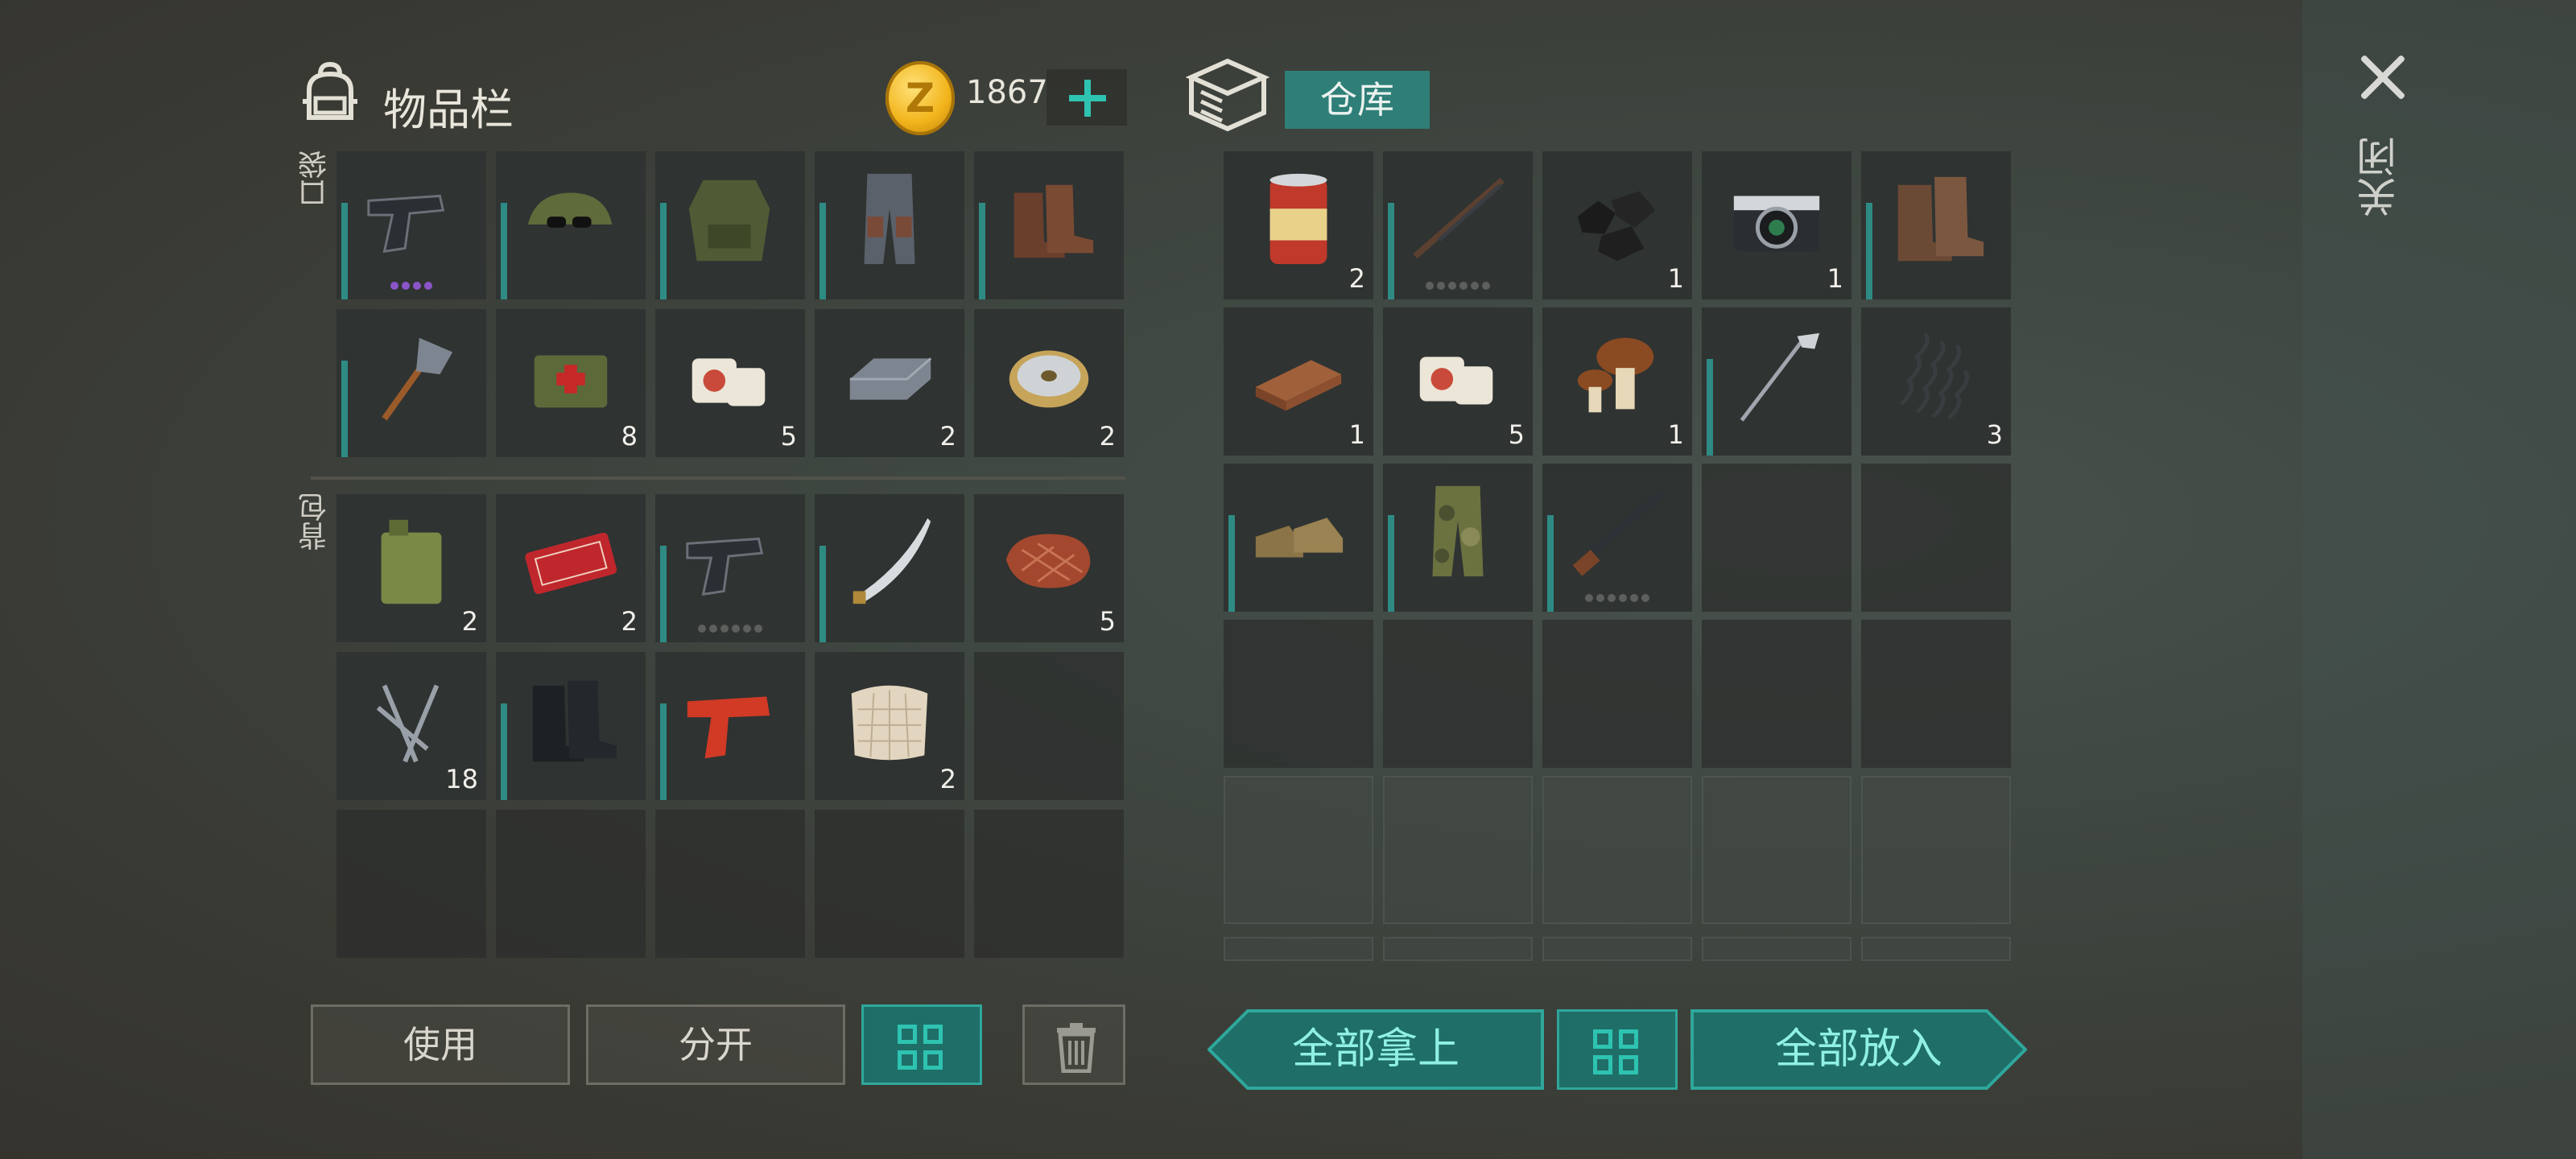  Describe the element at coordinates (1994, 434) in the screenshot. I see `item-quantity: 3` at that location.